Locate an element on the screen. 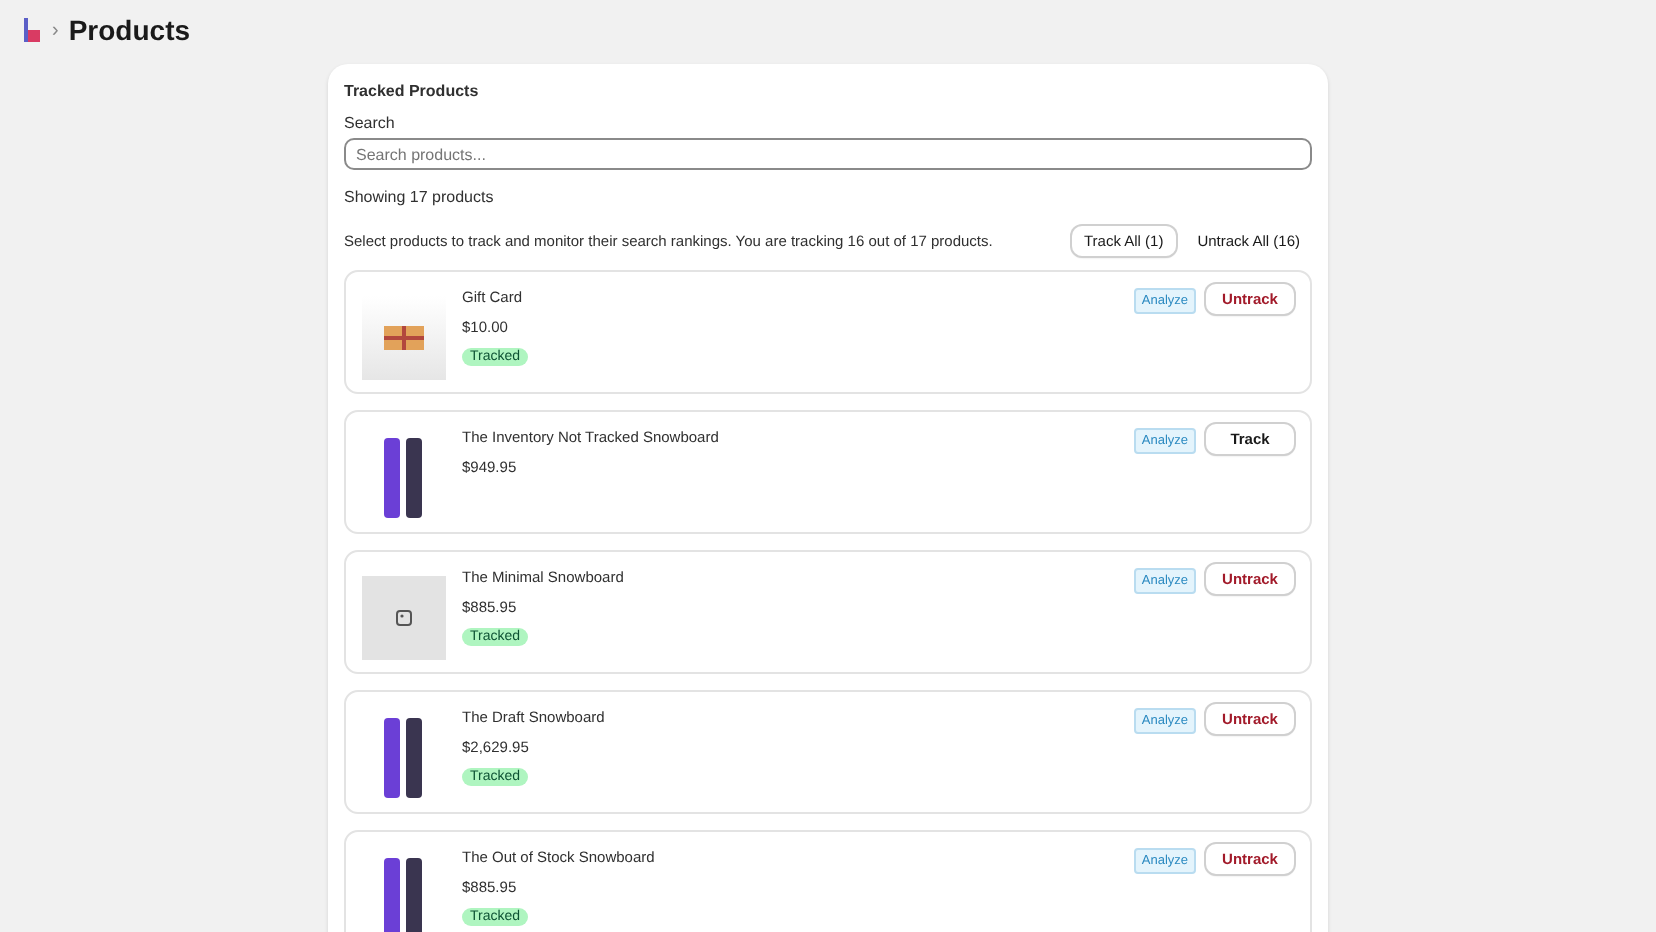  image-icon is located at coordinates (404, 618).